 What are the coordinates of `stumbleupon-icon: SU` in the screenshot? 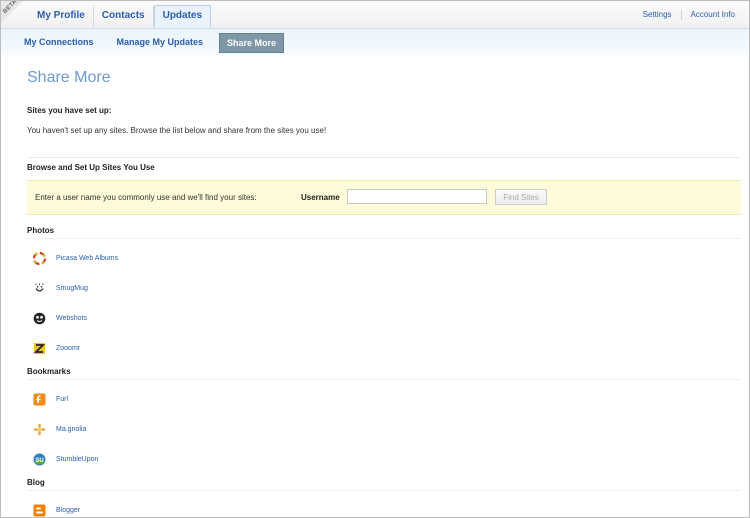 It's located at (39, 459).